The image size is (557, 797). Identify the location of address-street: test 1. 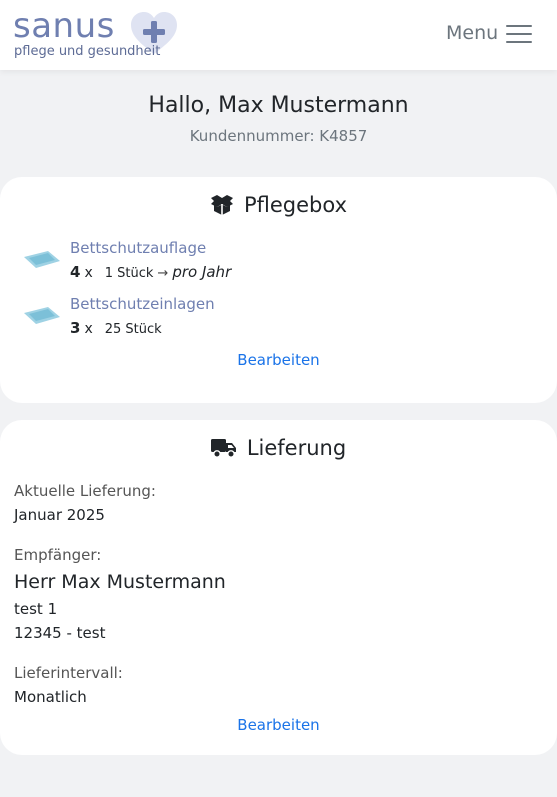
(36, 609).